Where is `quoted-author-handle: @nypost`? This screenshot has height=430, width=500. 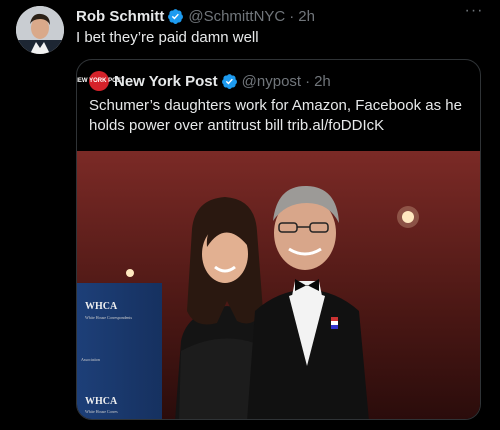 quoted-author-handle: @nypost is located at coordinates (271, 81).